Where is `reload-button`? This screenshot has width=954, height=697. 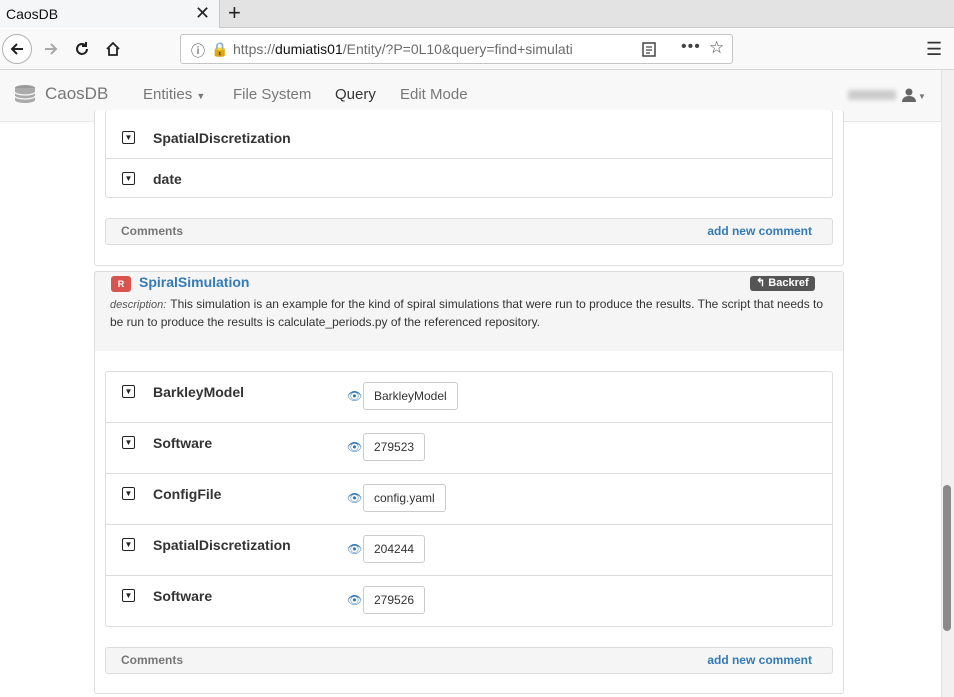 reload-button is located at coordinates (82, 49).